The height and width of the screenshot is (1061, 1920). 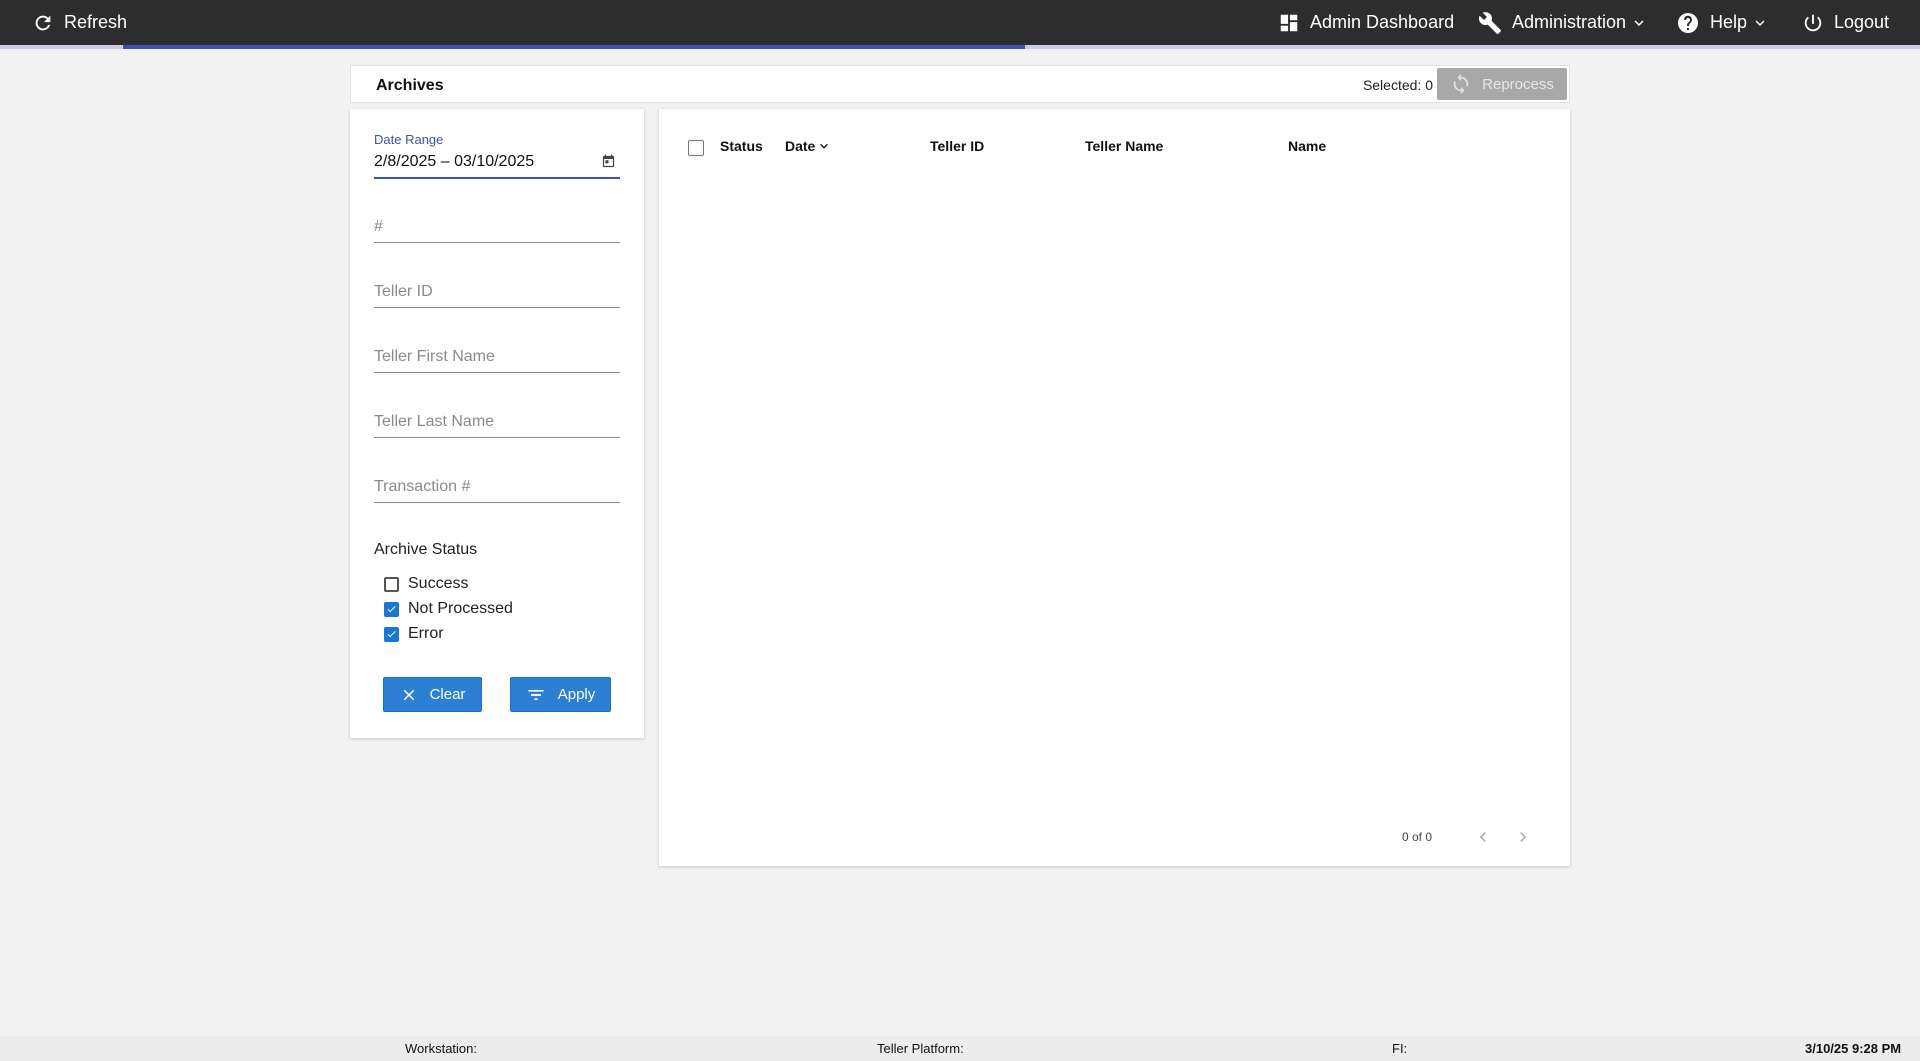 What do you see at coordinates (96, 22) in the screenshot?
I see `refresh-label: Refresh` at bounding box center [96, 22].